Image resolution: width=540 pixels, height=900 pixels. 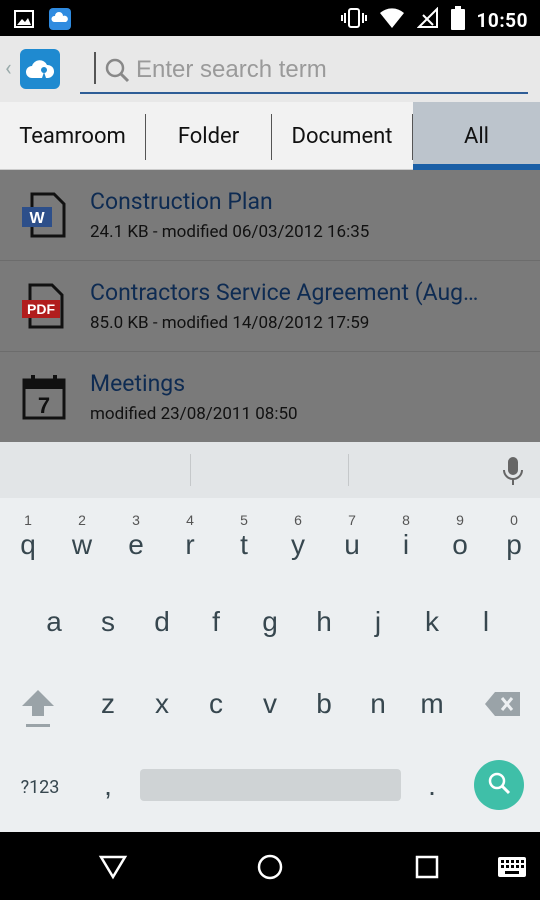 I want to click on keyboard-switch-icon, so click(x=512, y=867).